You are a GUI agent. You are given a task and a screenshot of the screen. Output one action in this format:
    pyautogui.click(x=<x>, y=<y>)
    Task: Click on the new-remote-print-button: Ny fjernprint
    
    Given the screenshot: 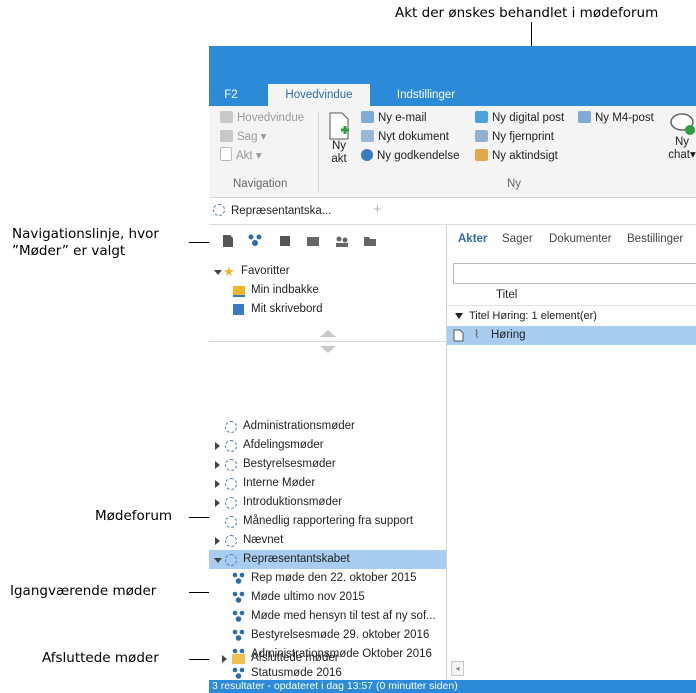 What is the action you would take?
    pyautogui.click(x=514, y=137)
    